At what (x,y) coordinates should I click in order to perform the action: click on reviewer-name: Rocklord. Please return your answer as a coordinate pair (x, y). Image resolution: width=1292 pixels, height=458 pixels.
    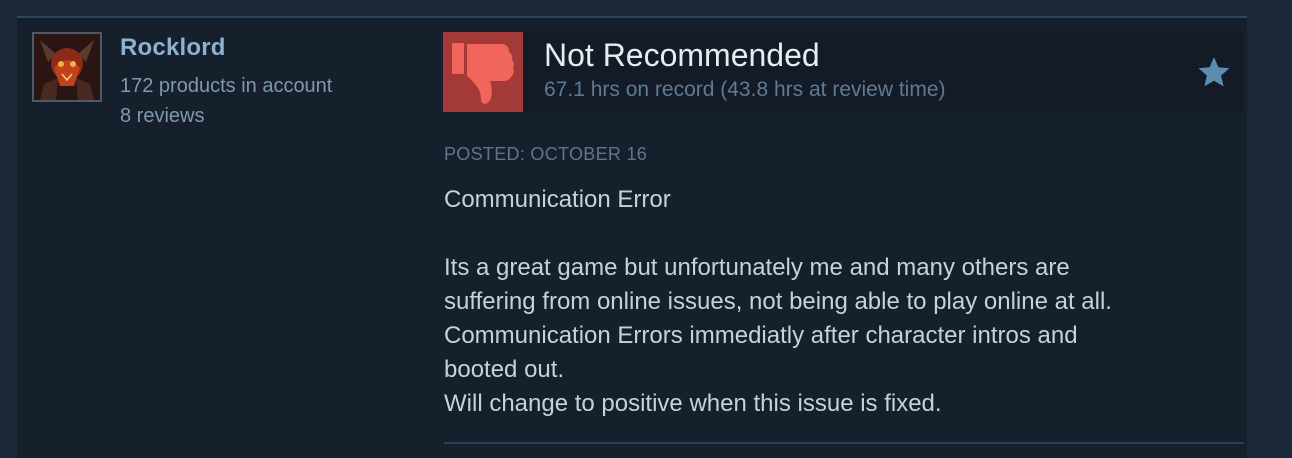
    Looking at the image, I should click on (173, 48).